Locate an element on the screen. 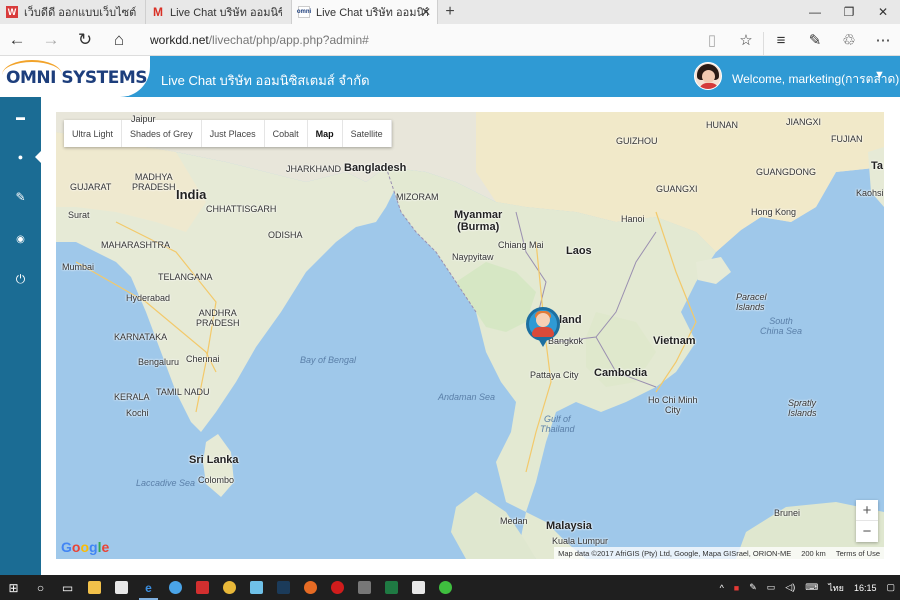 The width and height of the screenshot is (900, 600). photoshop-icon is located at coordinates (283, 587).